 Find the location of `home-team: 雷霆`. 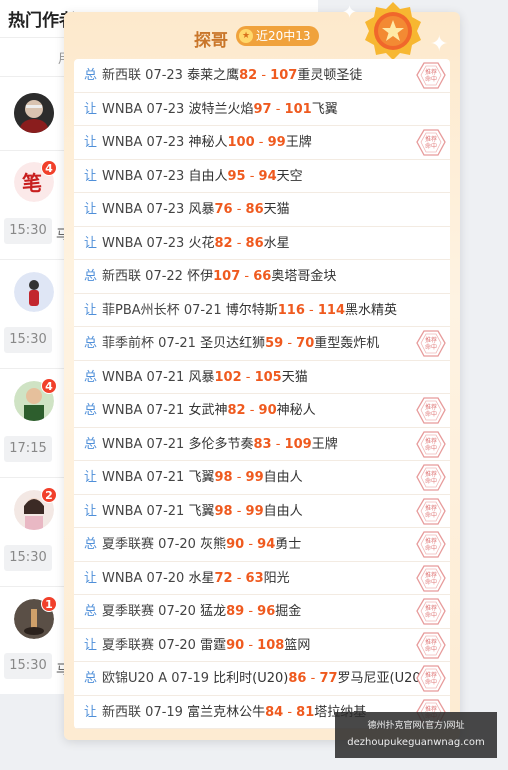

home-team: 雷霆 is located at coordinates (213, 645).